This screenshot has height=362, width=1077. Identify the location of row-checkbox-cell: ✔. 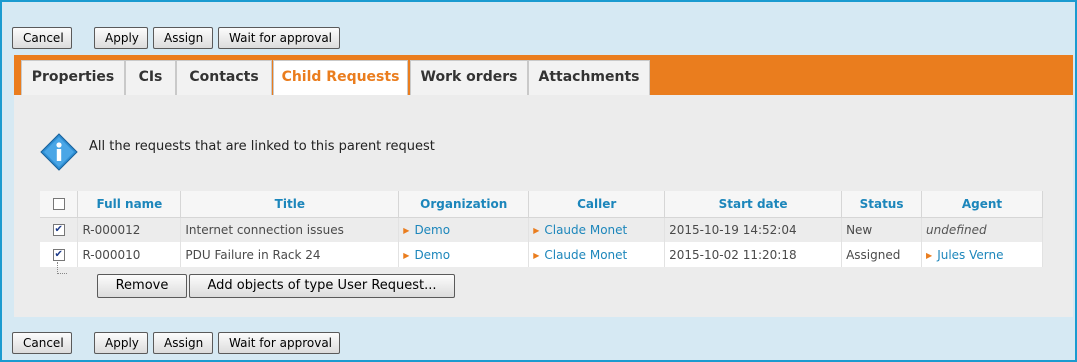
(59, 229).